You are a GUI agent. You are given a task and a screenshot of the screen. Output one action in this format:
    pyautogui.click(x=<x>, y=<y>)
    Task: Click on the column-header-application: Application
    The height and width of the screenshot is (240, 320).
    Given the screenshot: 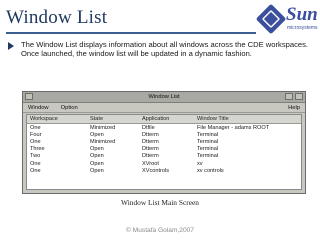 What is the action you would take?
    pyautogui.click(x=169, y=119)
    